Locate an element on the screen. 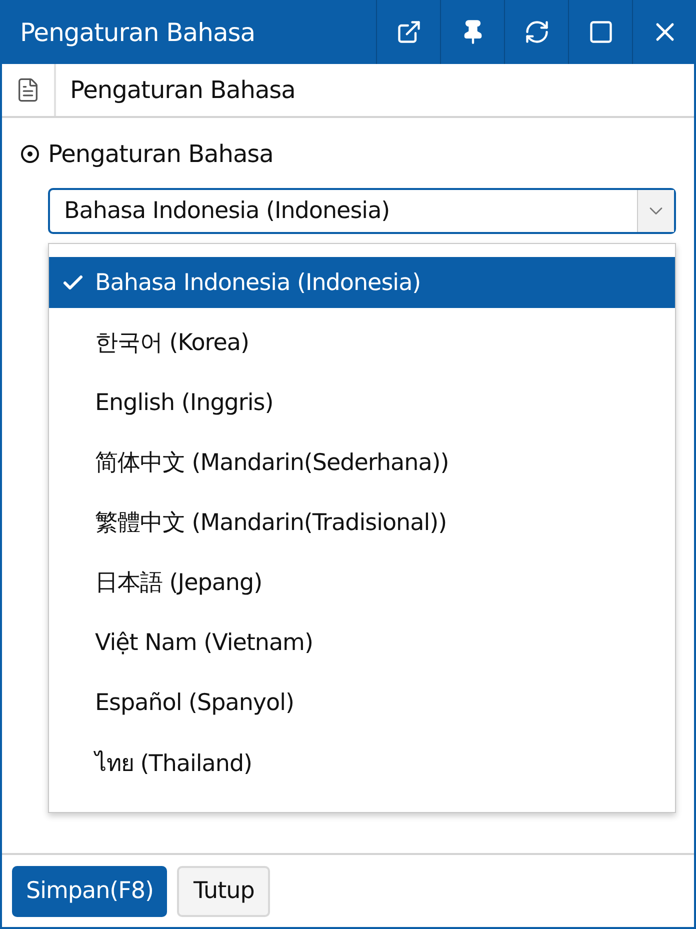 The height and width of the screenshot is (929, 696). dropdown-option: ไทย (Thailand) is located at coordinates (362, 762).